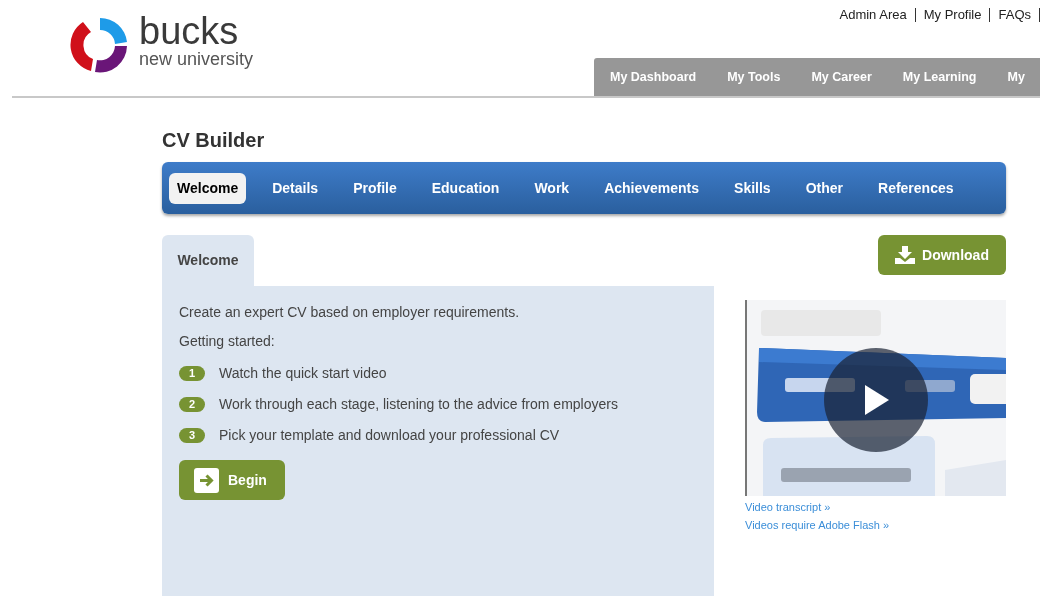 This screenshot has height=596, width=1040. What do you see at coordinates (653, 77) in the screenshot?
I see `main-nav-link: My Dashboard` at bounding box center [653, 77].